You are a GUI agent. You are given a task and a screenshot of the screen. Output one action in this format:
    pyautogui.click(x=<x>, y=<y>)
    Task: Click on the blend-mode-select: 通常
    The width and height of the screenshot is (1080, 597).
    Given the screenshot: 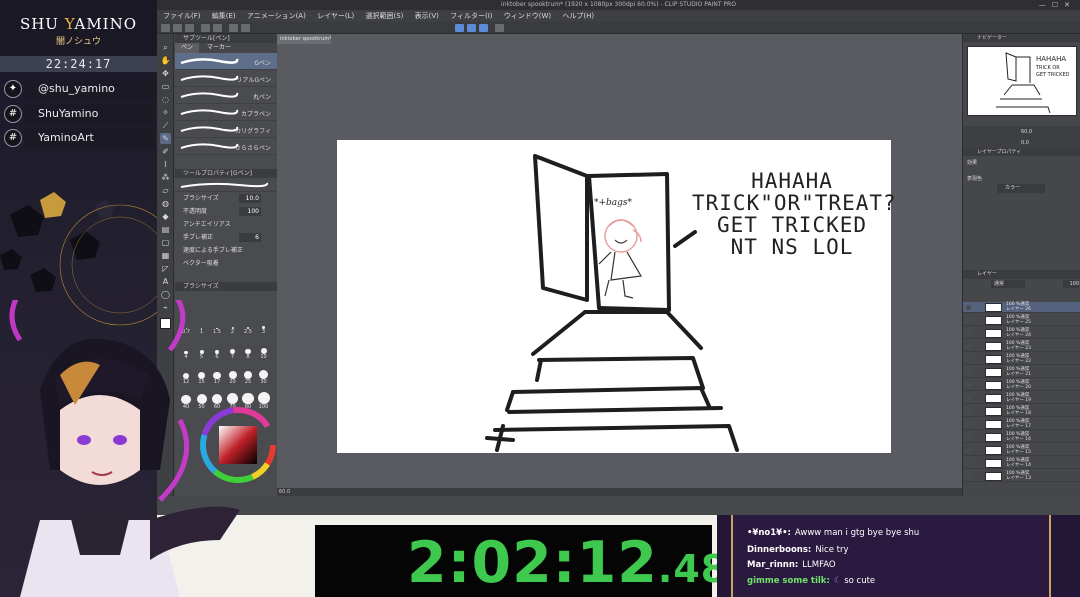 What is the action you would take?
    pyautogui.click(x=1008, y=284)
    